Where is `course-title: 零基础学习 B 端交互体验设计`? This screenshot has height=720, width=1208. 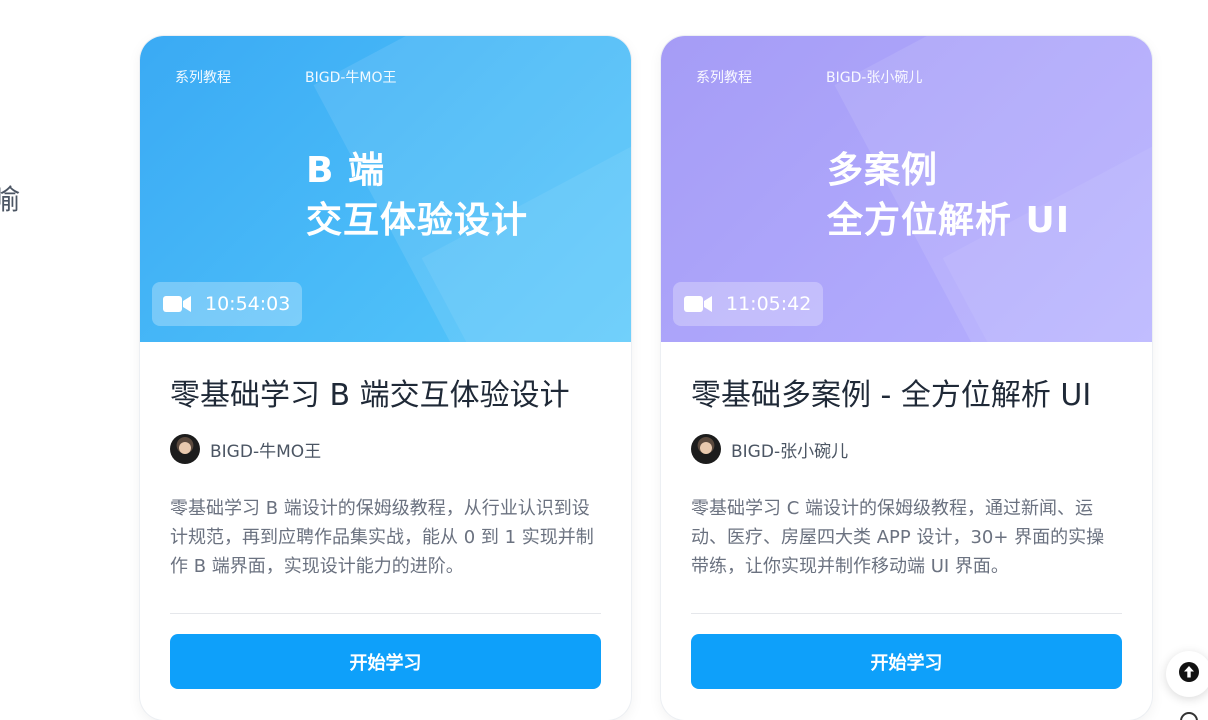
course-title: 零基础学习 B 端交互体验设计 is located at coordinates (385, 396).